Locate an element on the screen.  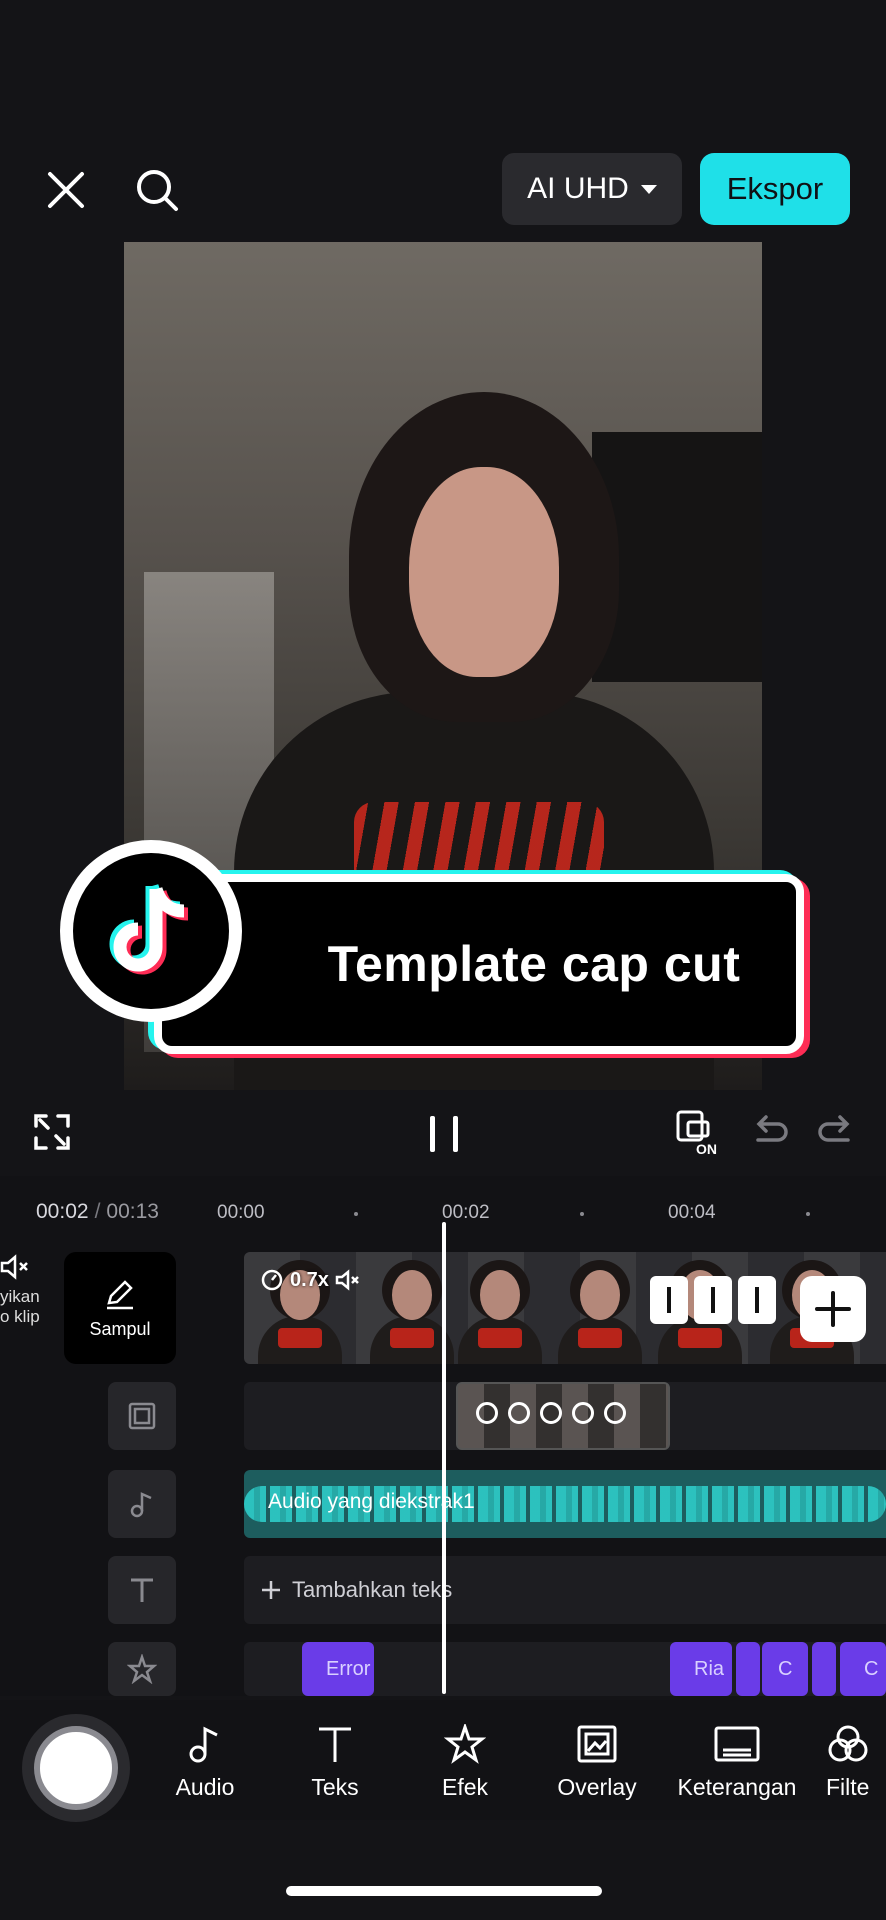
quality-label: AI UHD is located at coordinates (578, 188).